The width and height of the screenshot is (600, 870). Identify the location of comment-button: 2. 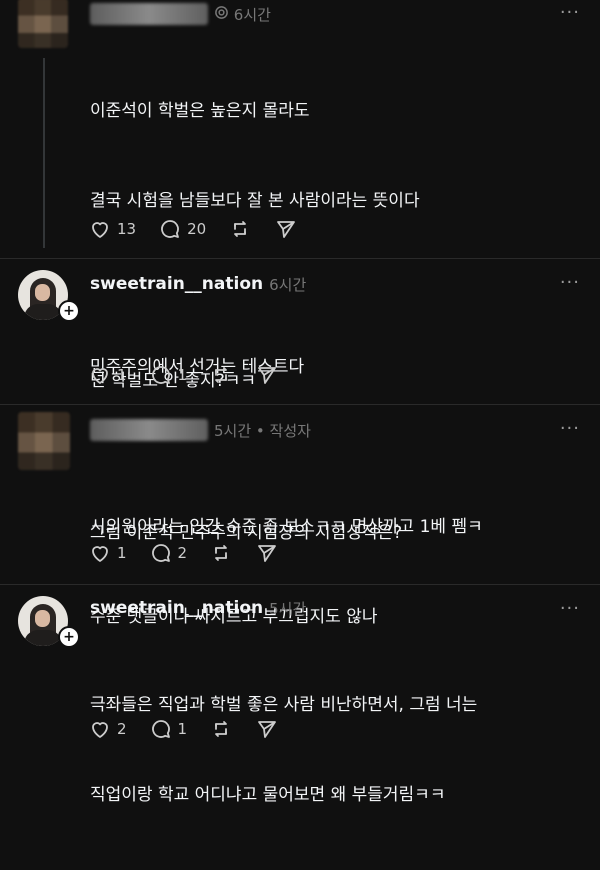
(168, 553).